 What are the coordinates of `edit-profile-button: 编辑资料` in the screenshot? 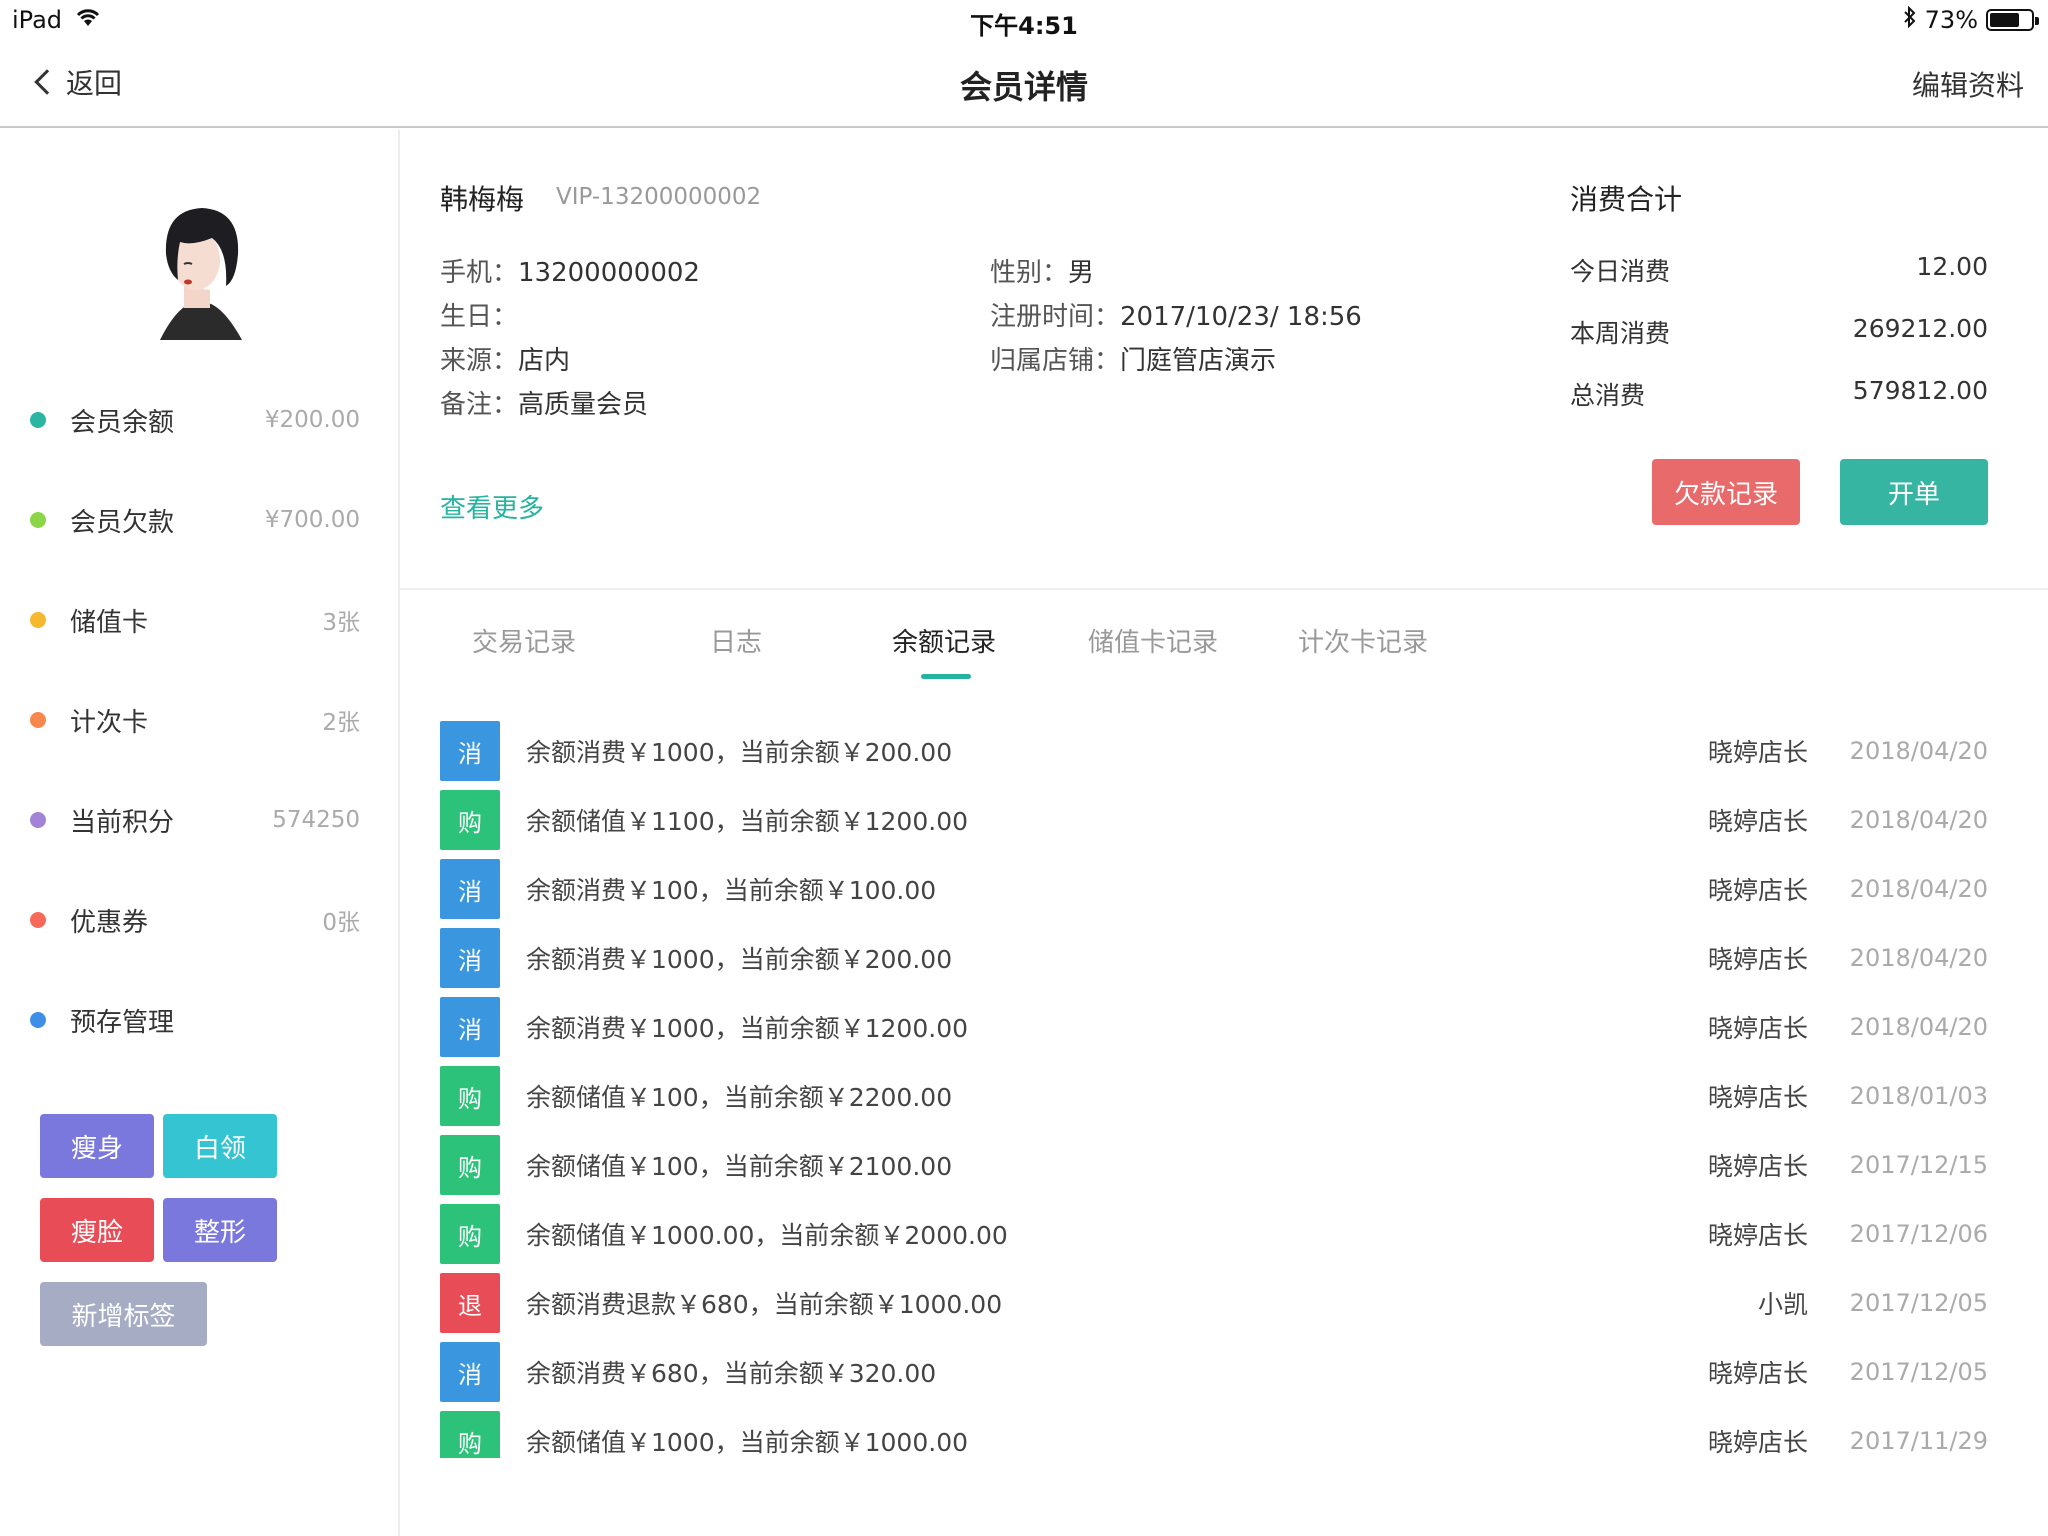 It's located at (1968, 84).